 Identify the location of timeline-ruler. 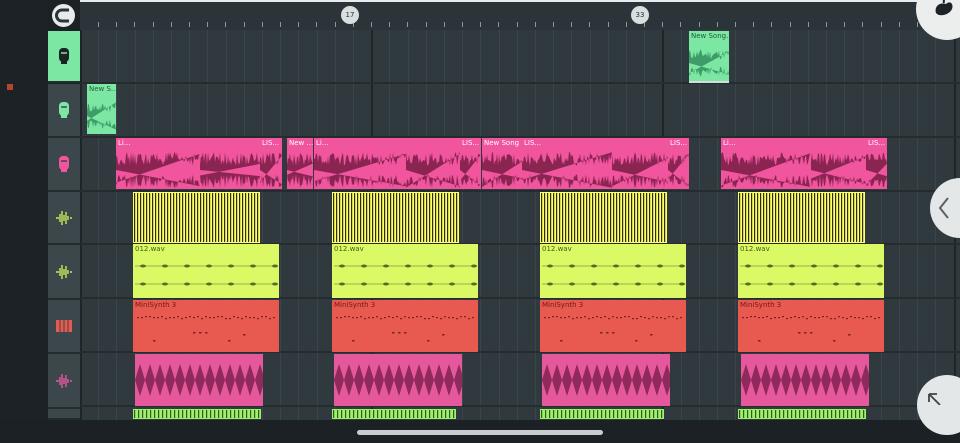
(520, 15).